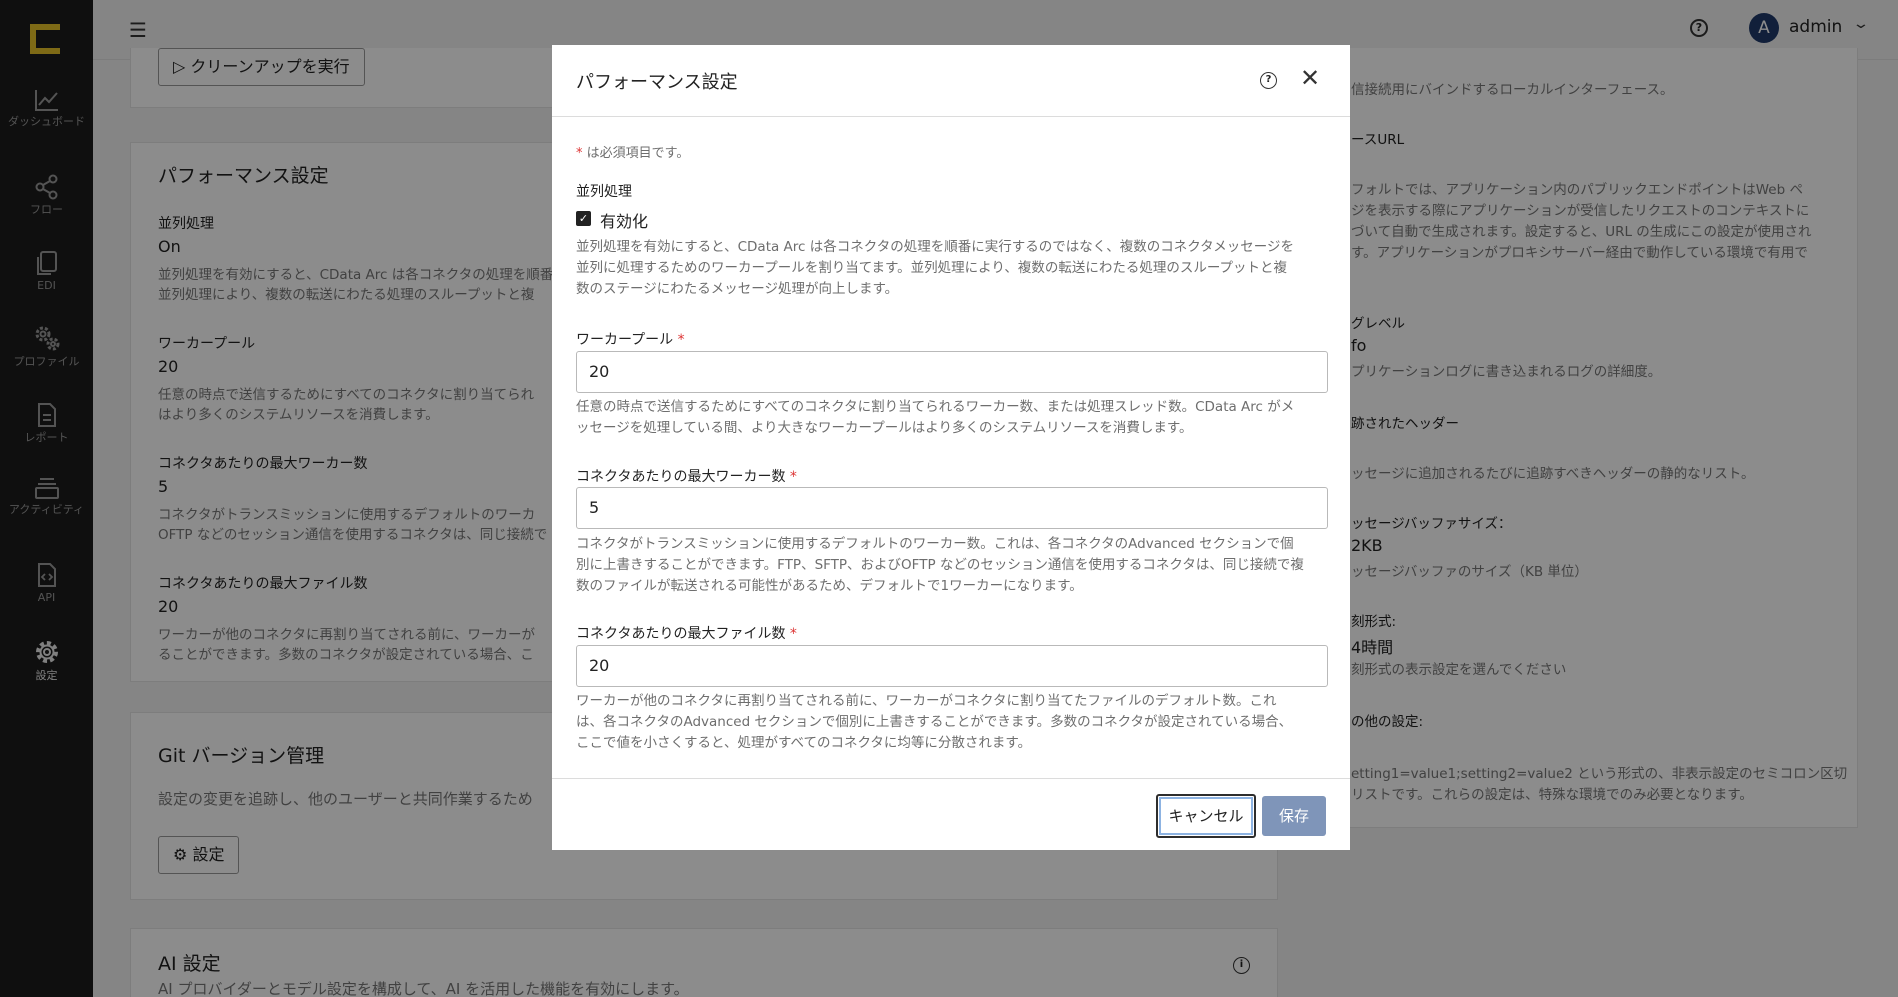 This screenshot has height=997, width=1898. I want to click on field-desc: ここで値を小さくすると、処理がすべてのコネクタに均等に分散されます。, so click(804, 743).